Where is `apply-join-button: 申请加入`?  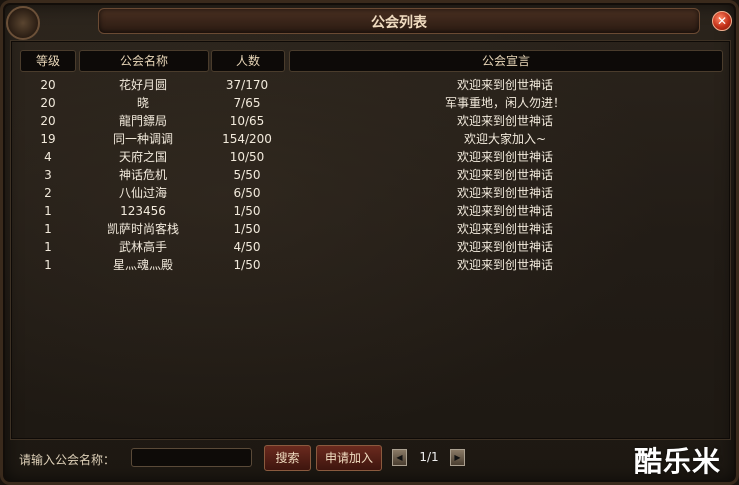
apply-join-button: 申请加入 is located at coordinates (349, 458).